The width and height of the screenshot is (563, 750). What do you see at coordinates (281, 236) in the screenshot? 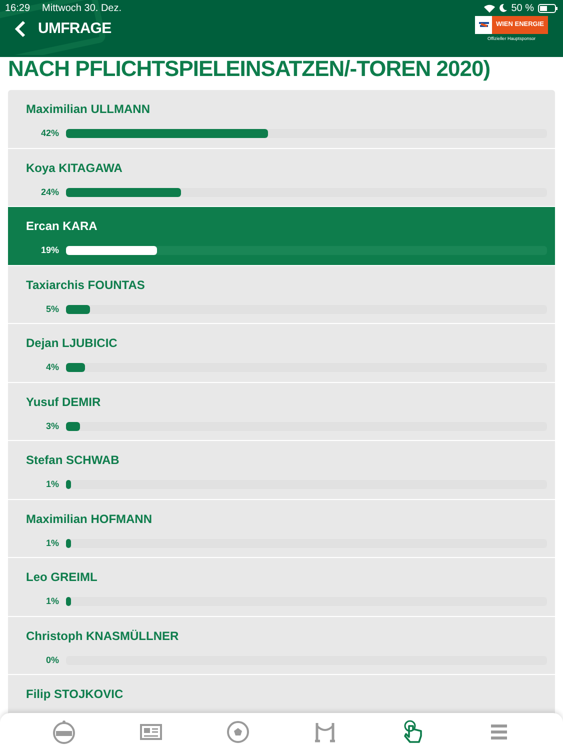
I see `poll-option: Ercan KARA 19%` at bounding box center [281, 236].